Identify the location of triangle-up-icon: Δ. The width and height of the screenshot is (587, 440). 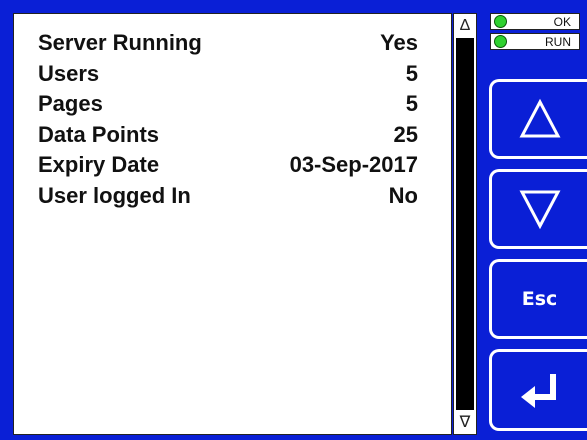
(465, 25).